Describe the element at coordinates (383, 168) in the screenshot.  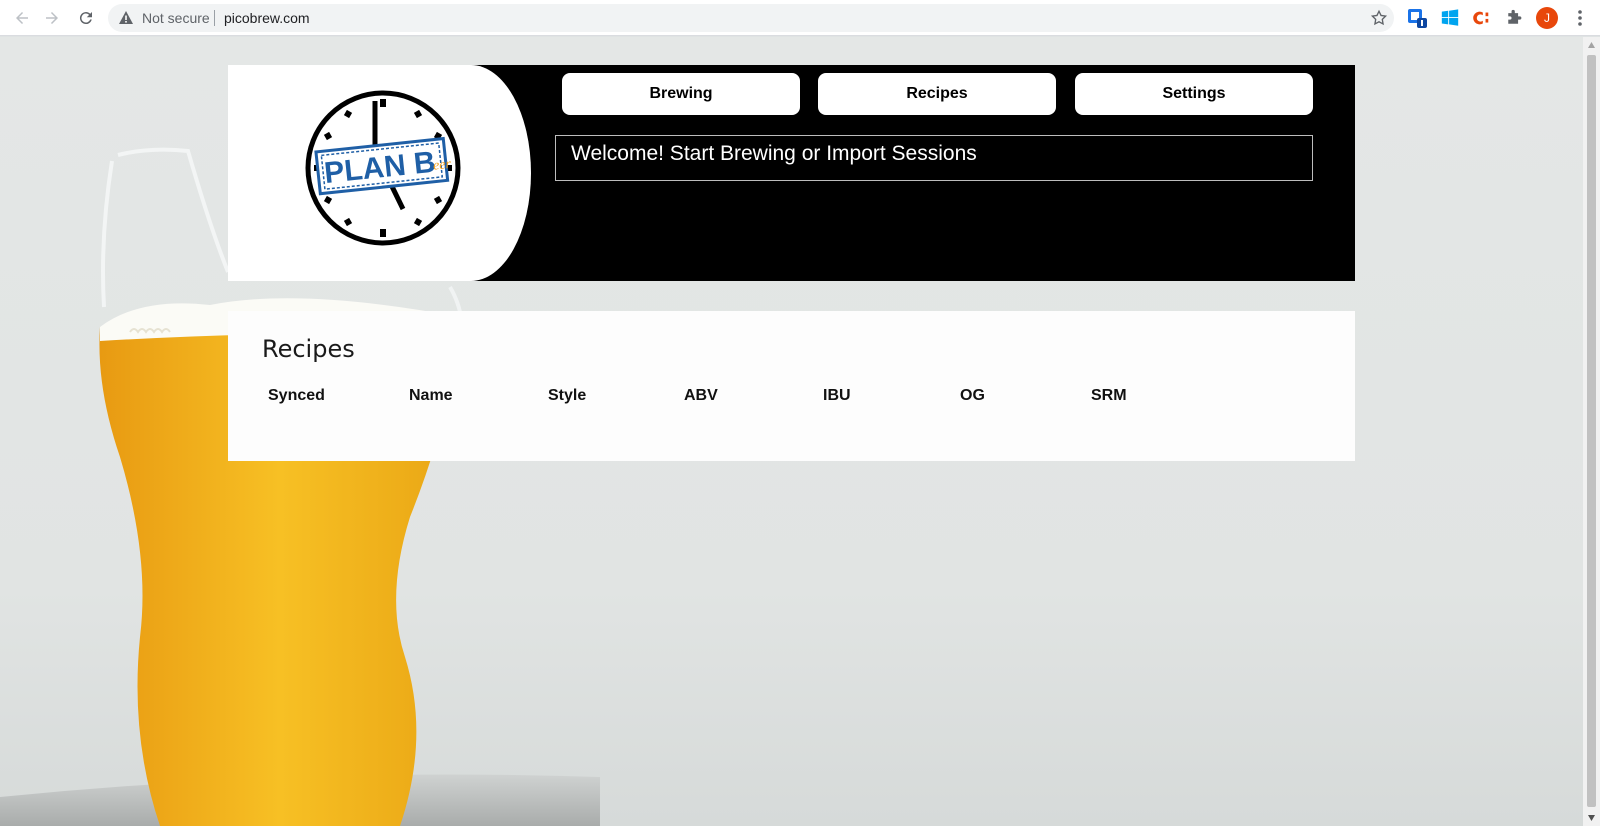
I see `plan-b-logo: PLAN B eer` at that location.